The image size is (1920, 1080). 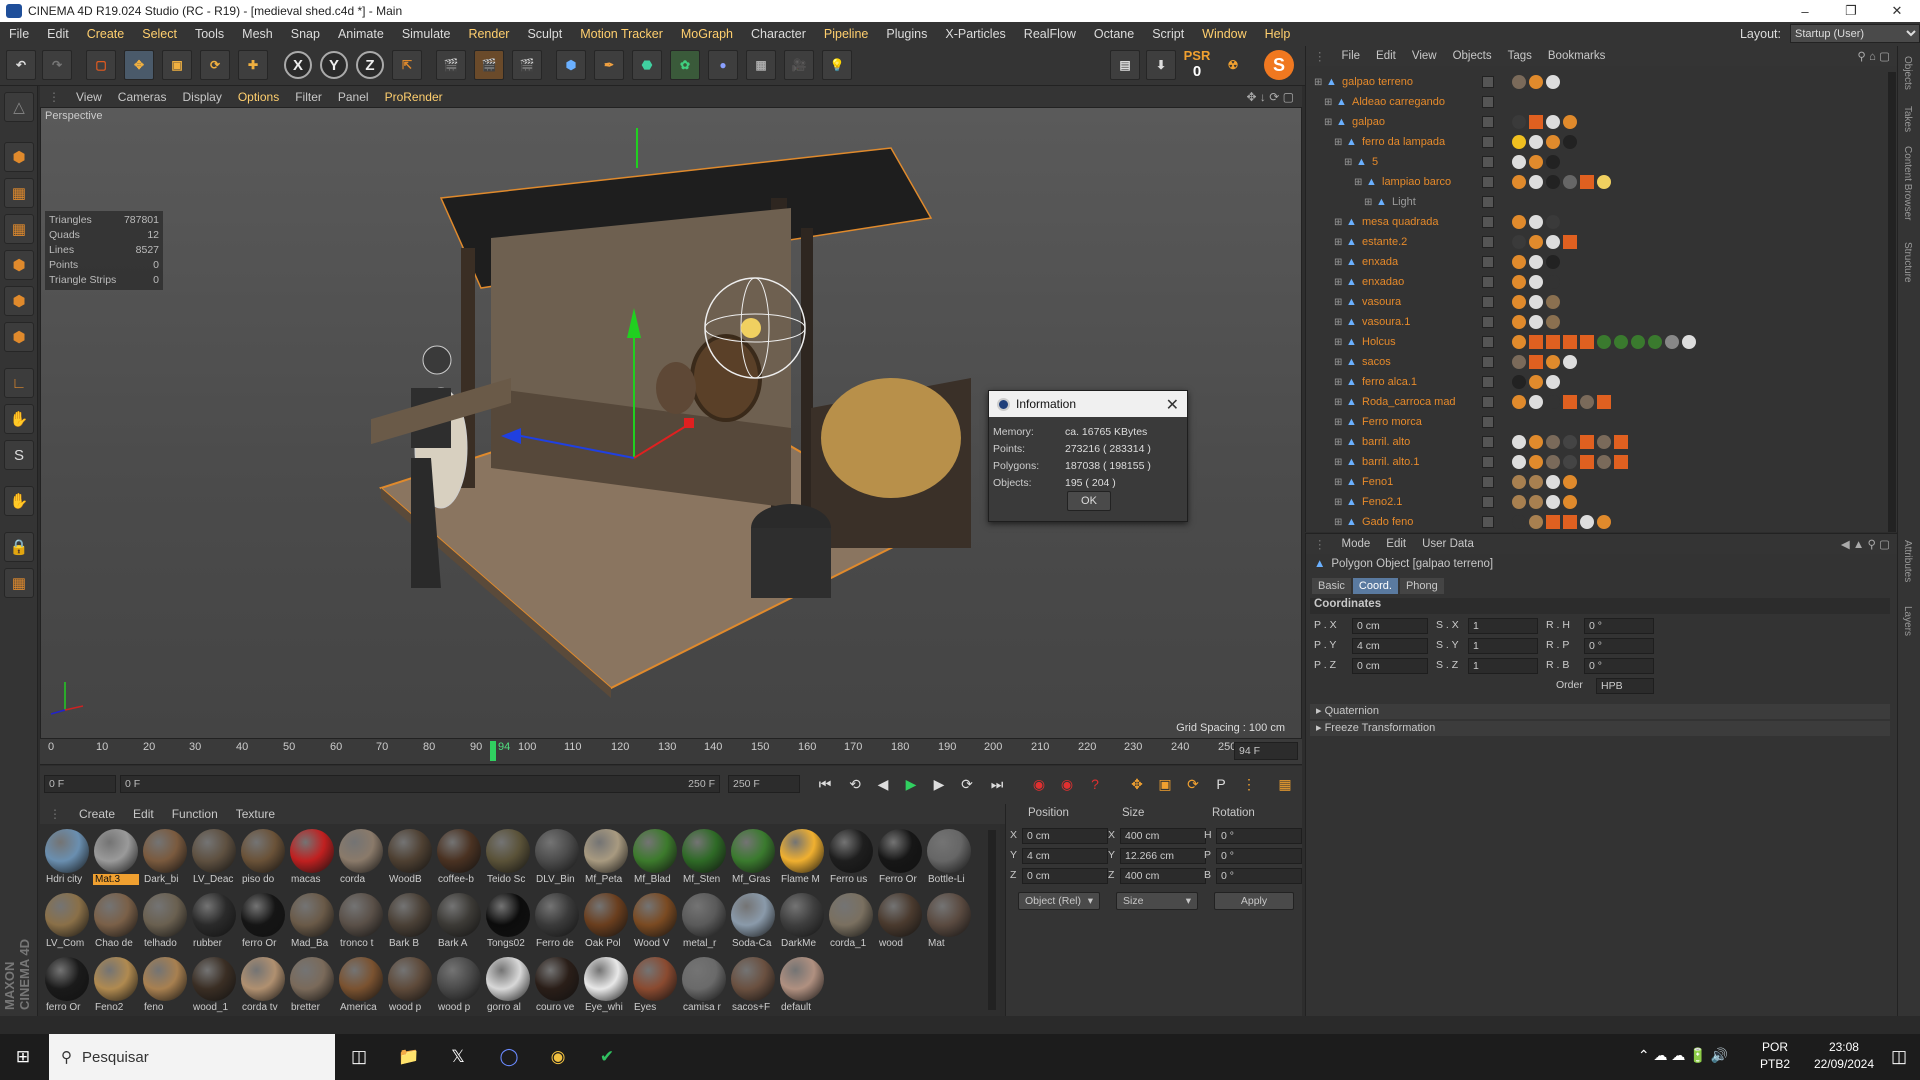 What do you see at coordinates (1259, 856) in the screenshot?
I see `rot-p-field: 0 °` at bounding box center [1259, 856].